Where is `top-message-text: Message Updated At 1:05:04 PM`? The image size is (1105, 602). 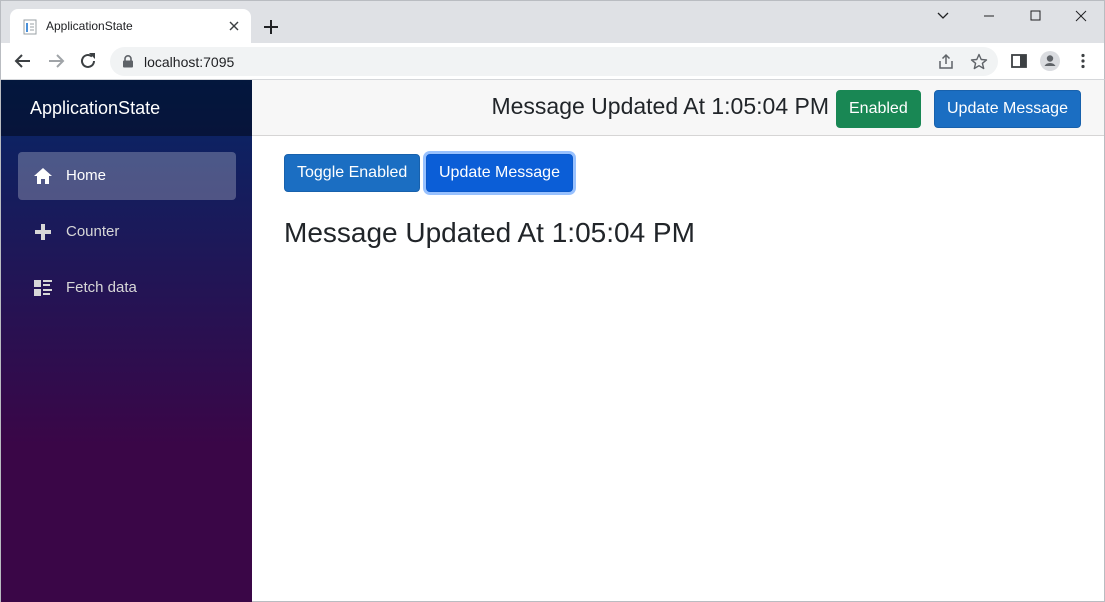
top-message-text: Message Updated At 1:05:04 PM is located at coordinates (660, 106).